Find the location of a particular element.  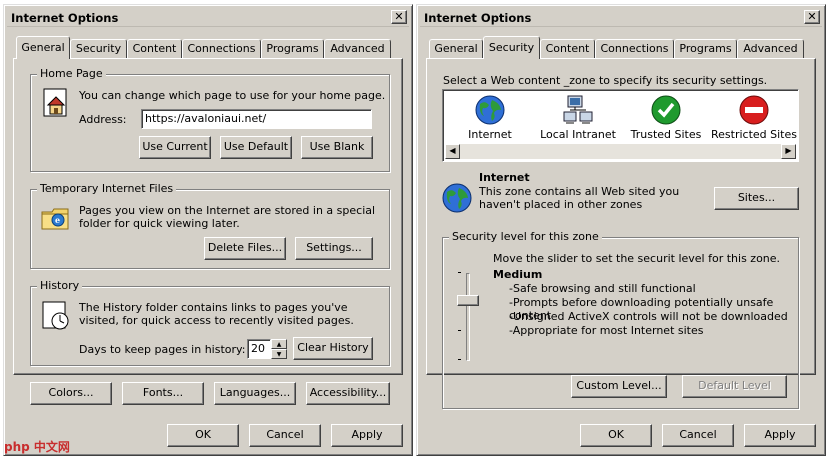

check-icon is located at coordinates (666, 110).